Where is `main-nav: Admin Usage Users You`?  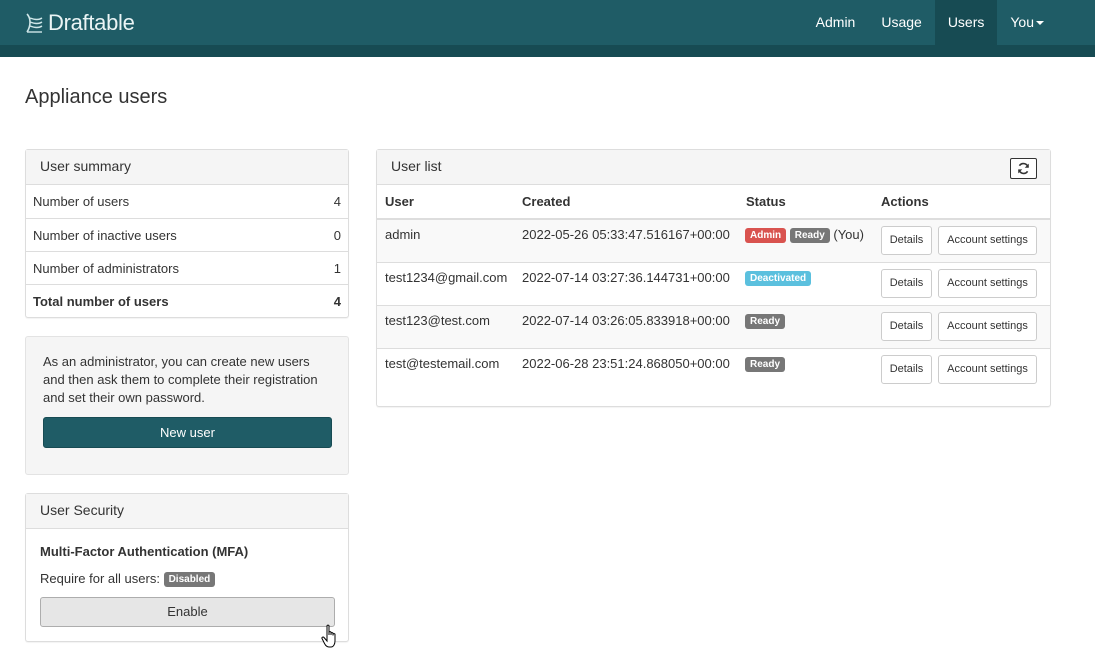 main-nav: Admin Usage Users You is located at coordinates (930, 22).